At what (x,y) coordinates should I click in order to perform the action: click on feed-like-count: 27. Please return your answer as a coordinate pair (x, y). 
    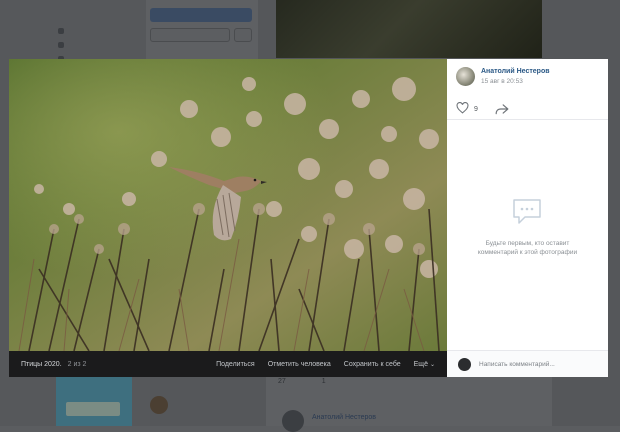
    Looking at the image, I should click on (282, 381).